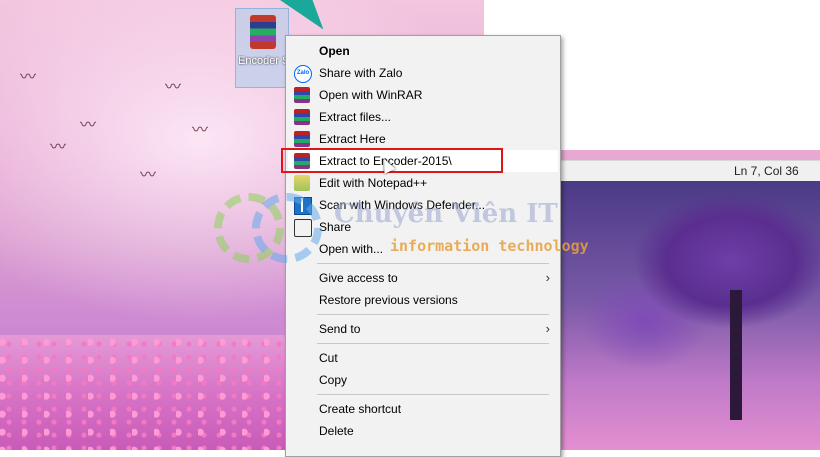 Image resolution: width=820 pixels, height=457 pixels. I want to click on menu-item-create-shortcut: Create shortcut, so click(423, 409).